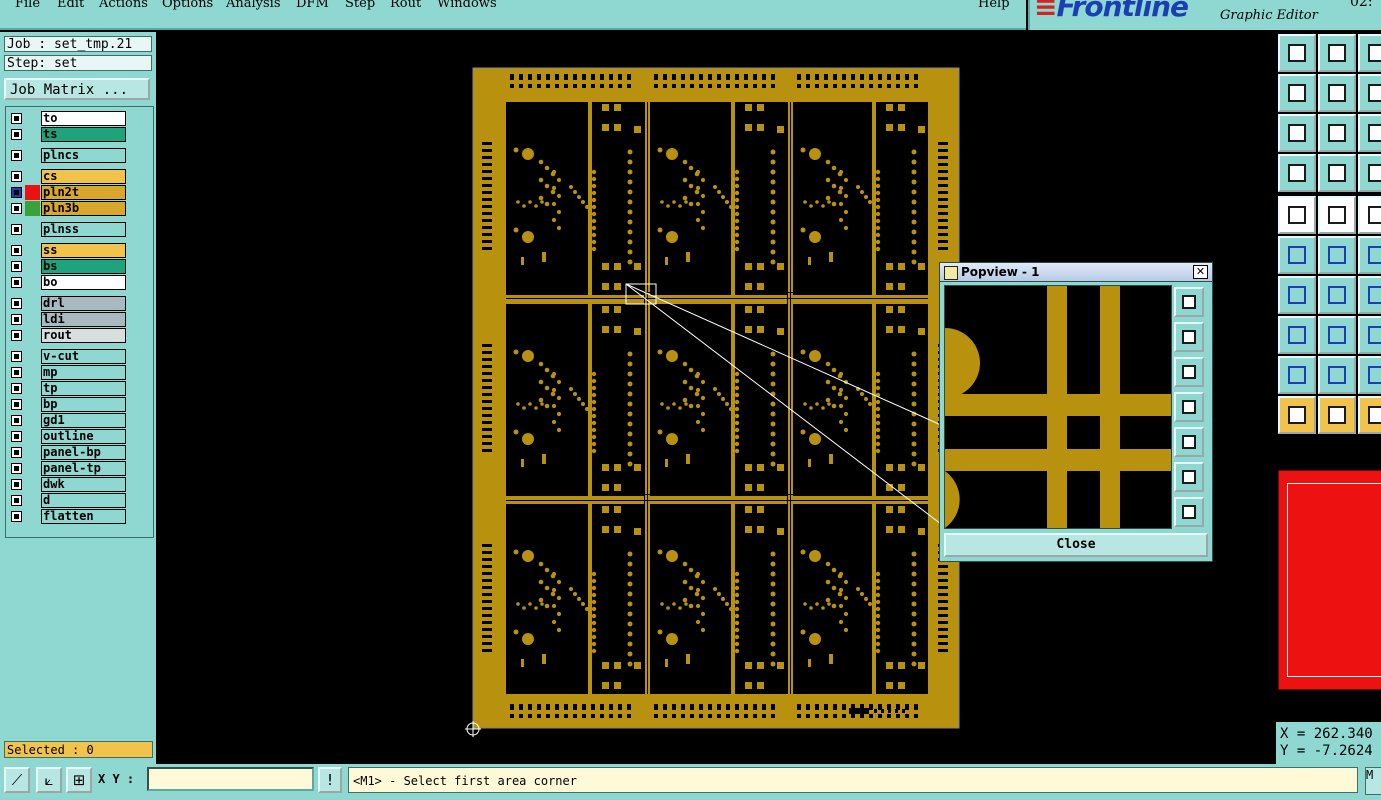 The width and height of the screenshot is (1381, 800). I want to click on layer-row-bo: bo, so click(67, 282).